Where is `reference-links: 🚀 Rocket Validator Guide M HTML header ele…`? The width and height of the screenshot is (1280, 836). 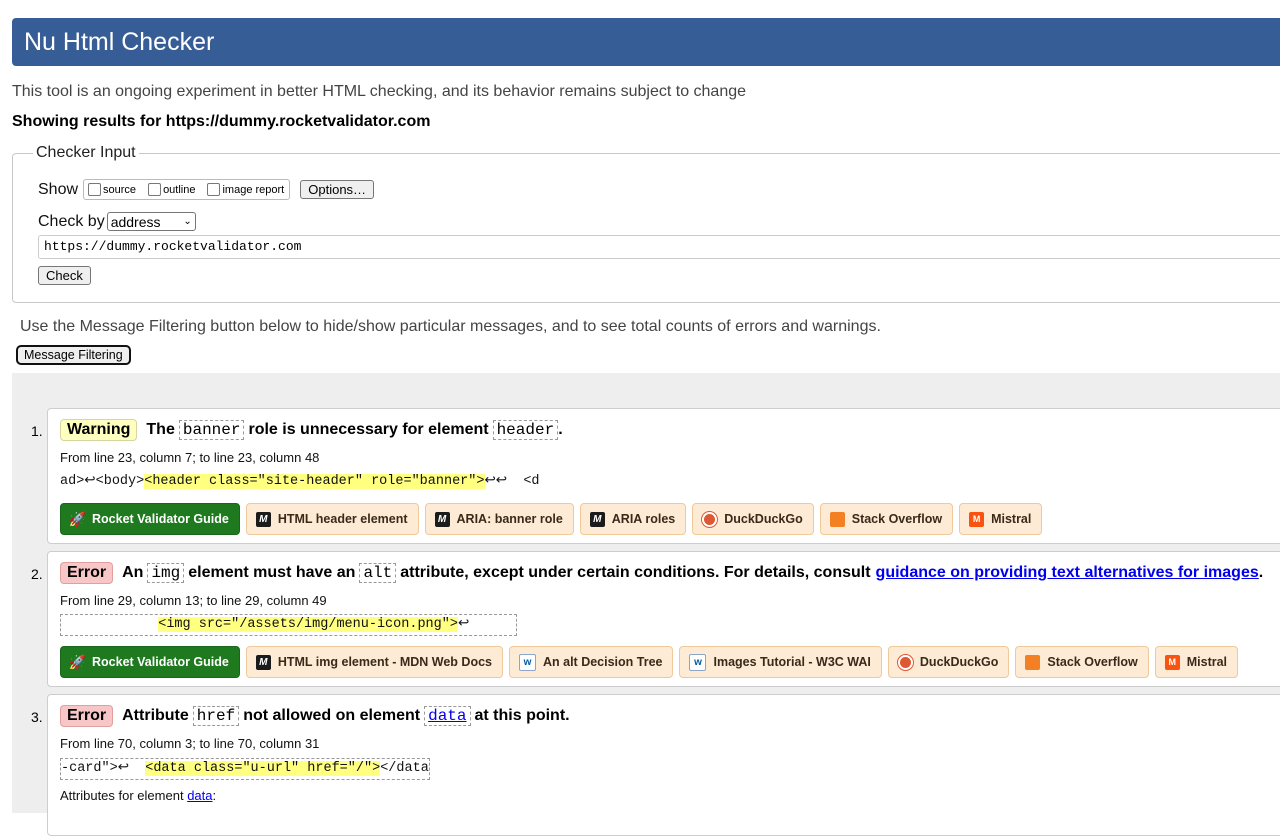 reference-links: 🚀 Rocket Validator Guide M HTML header ele… is located at coordinates (551, 519).